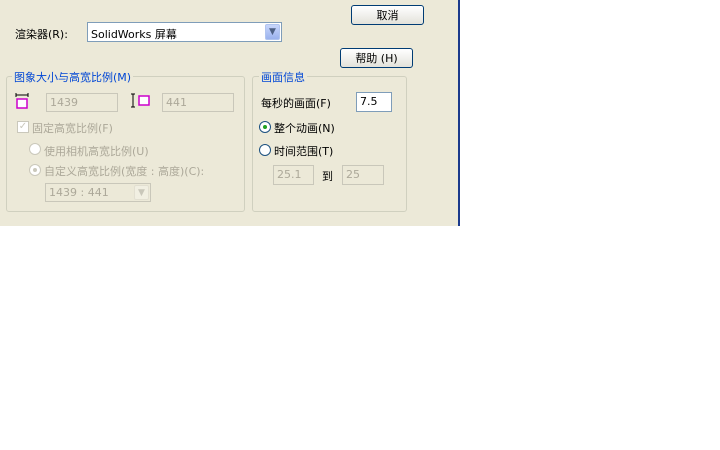 The image size is (720, 450). I want to click on use-camera-ratio-radio, so click(35, 149).